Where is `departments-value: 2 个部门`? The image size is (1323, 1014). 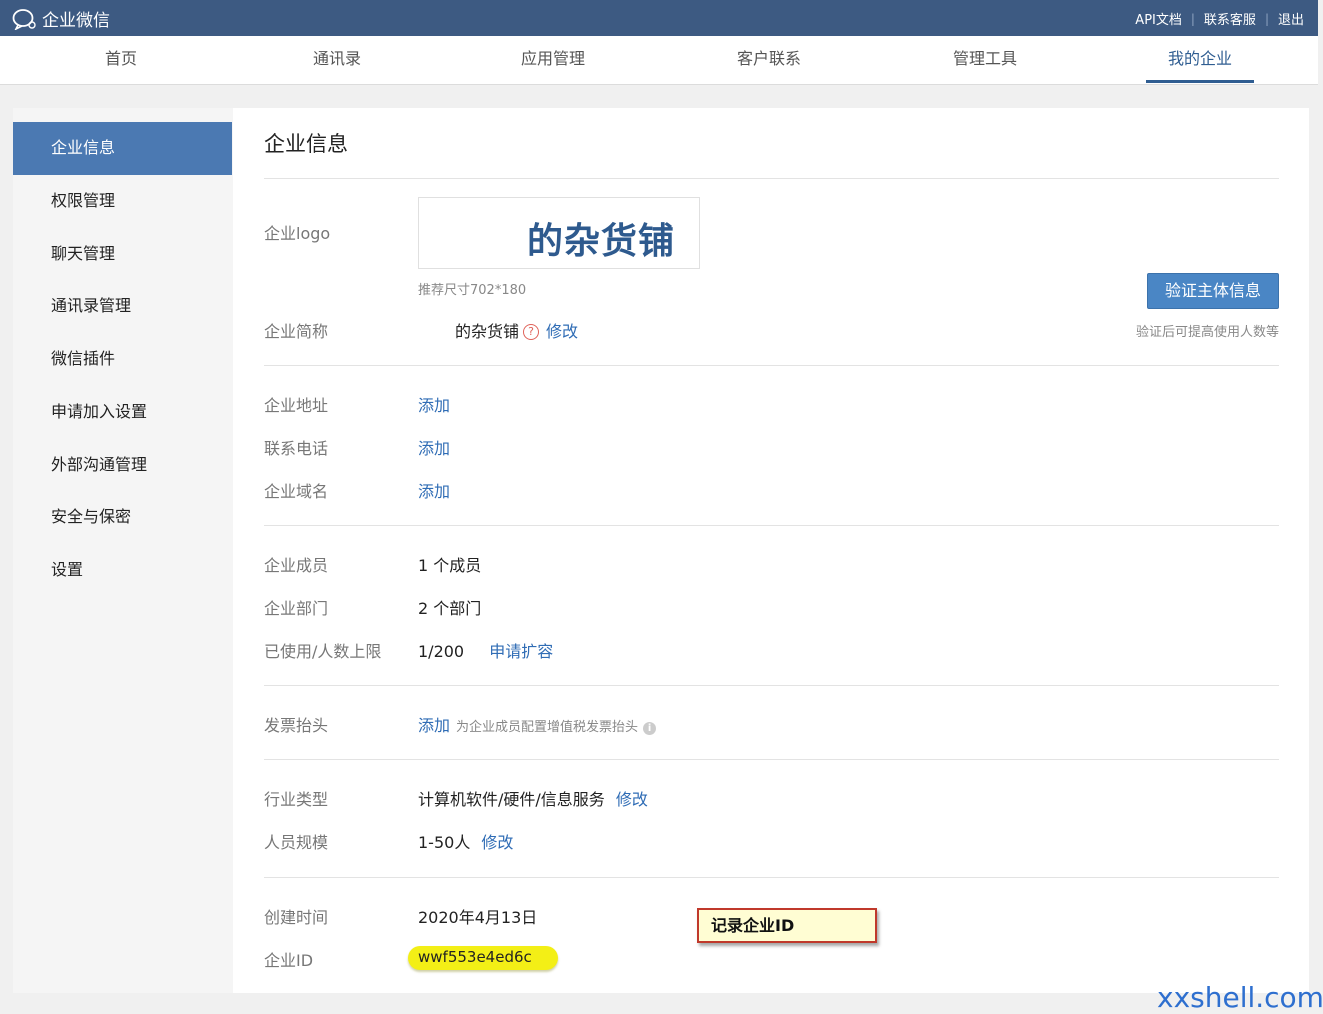
departments-value: 2 个部门 is located at coordinates (450, 608).